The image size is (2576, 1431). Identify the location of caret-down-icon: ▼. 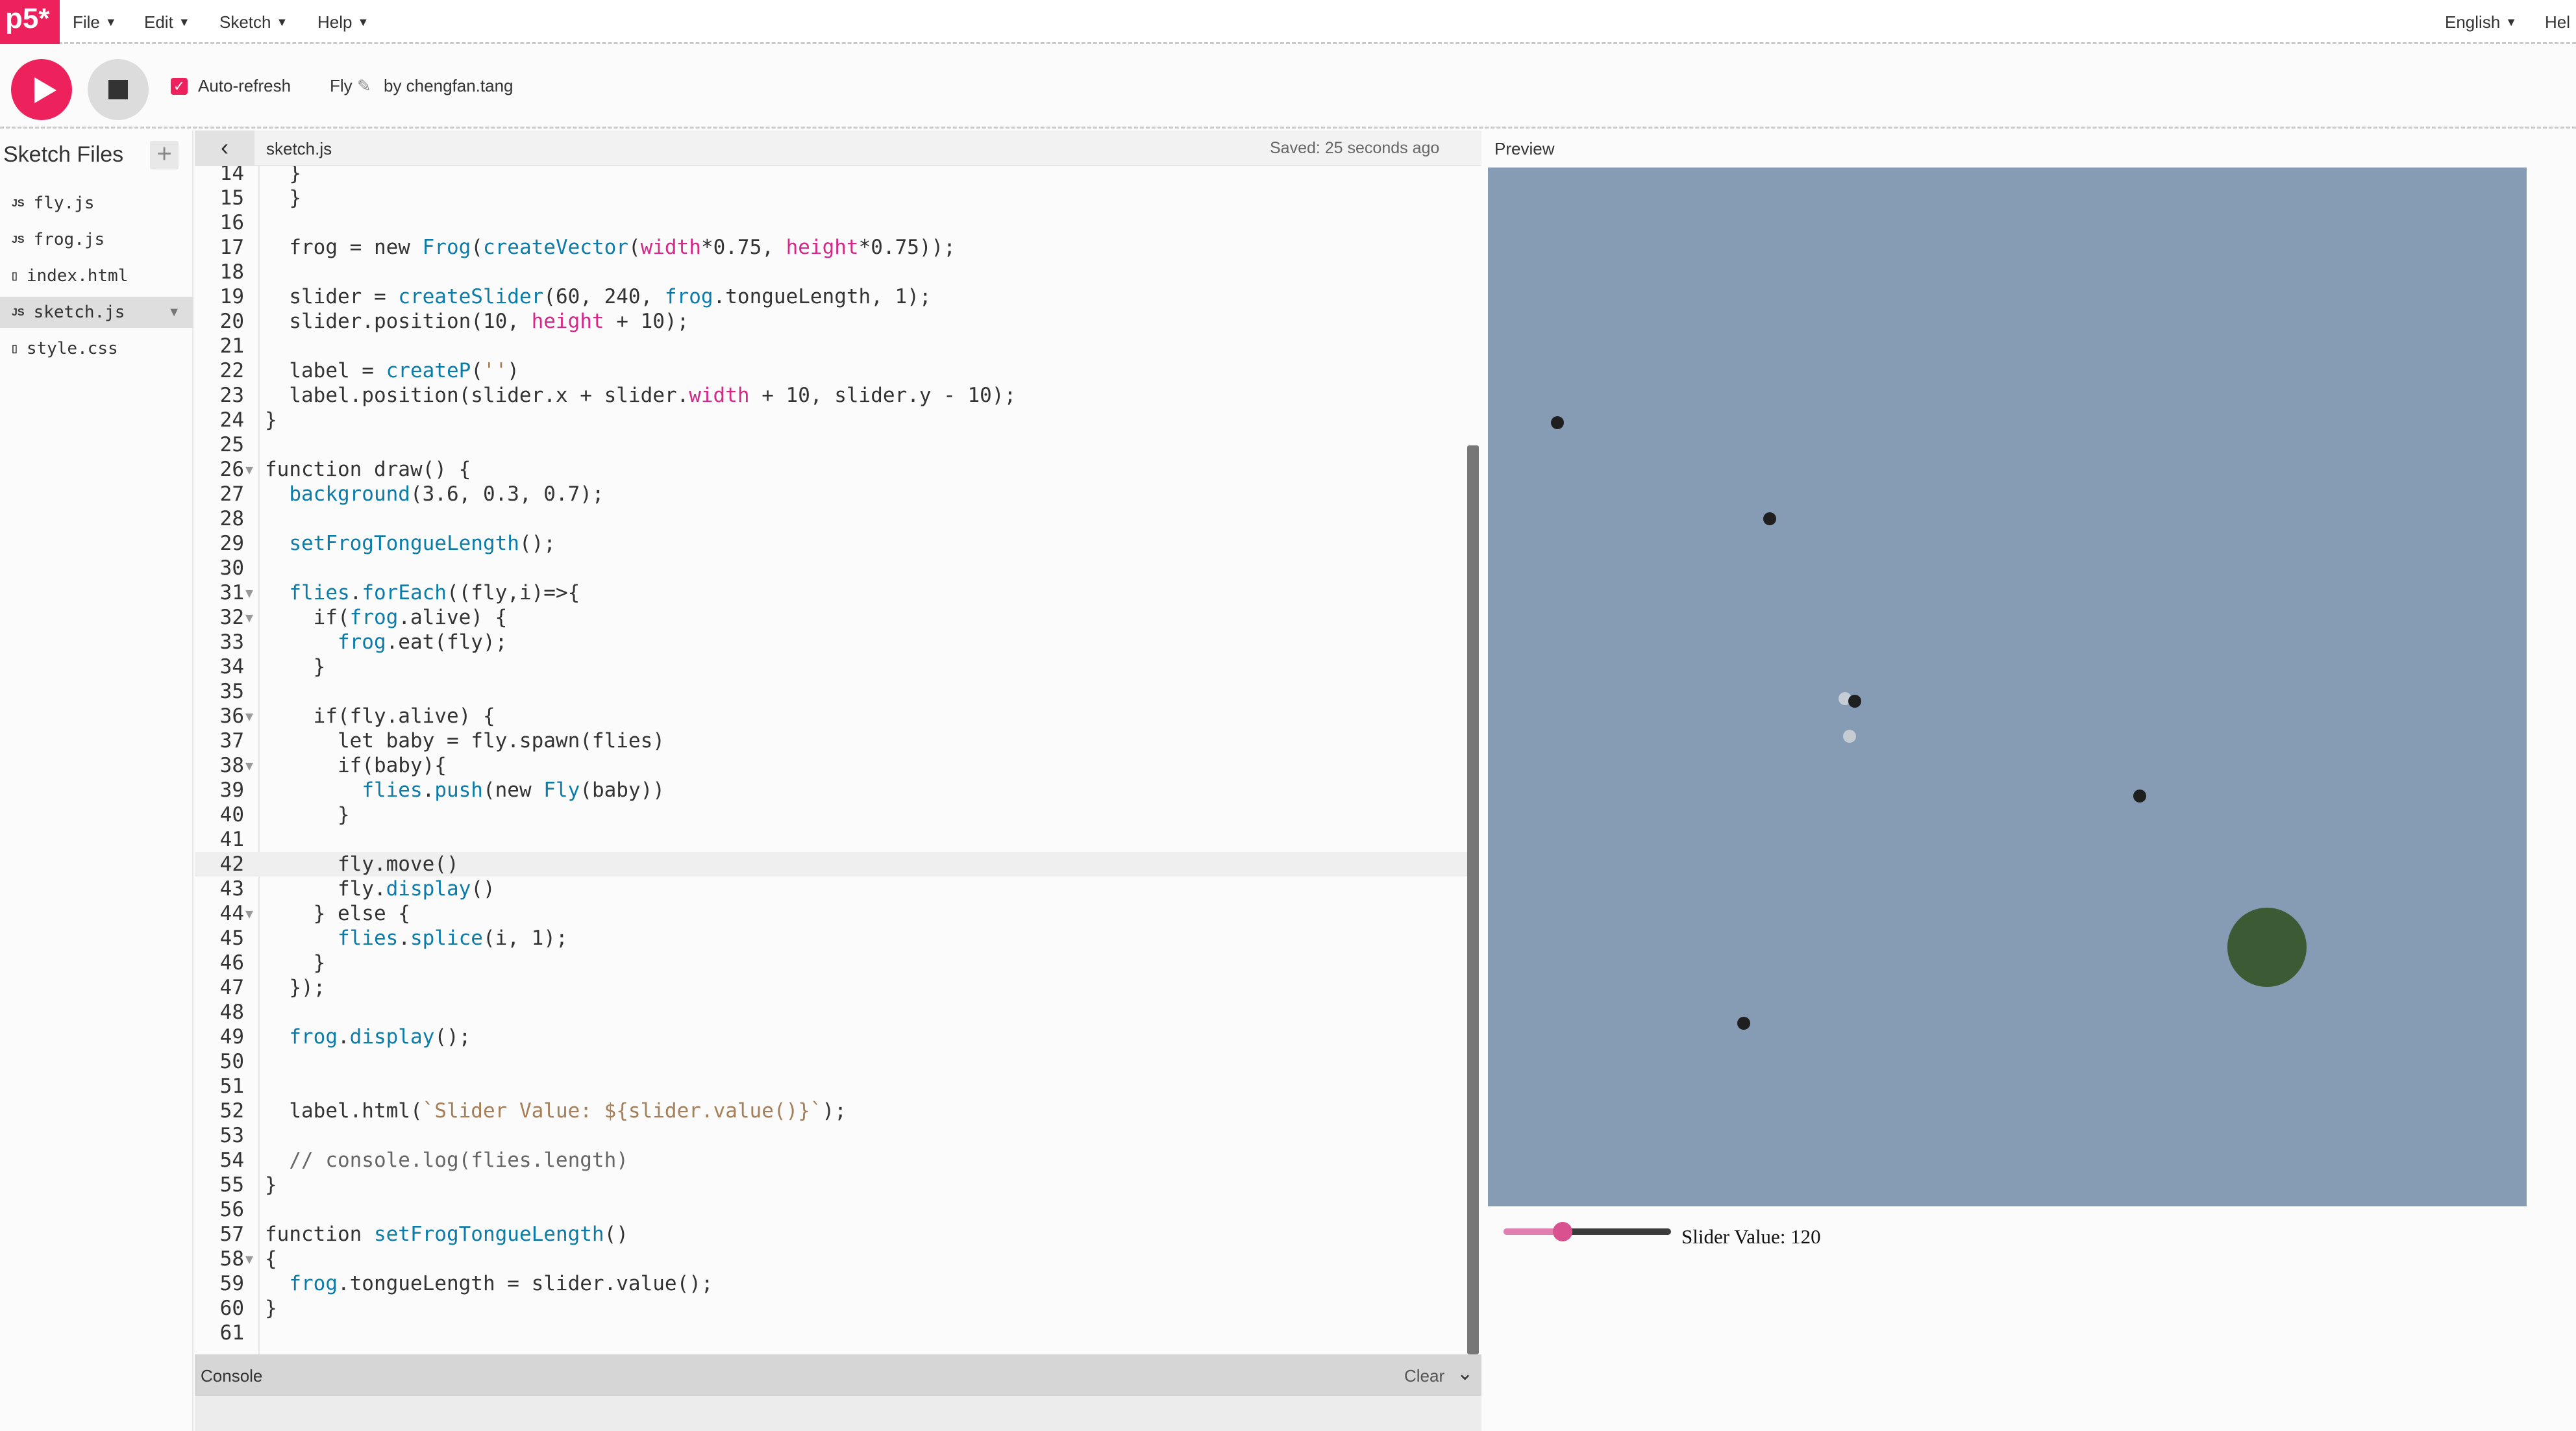
(363, 22).